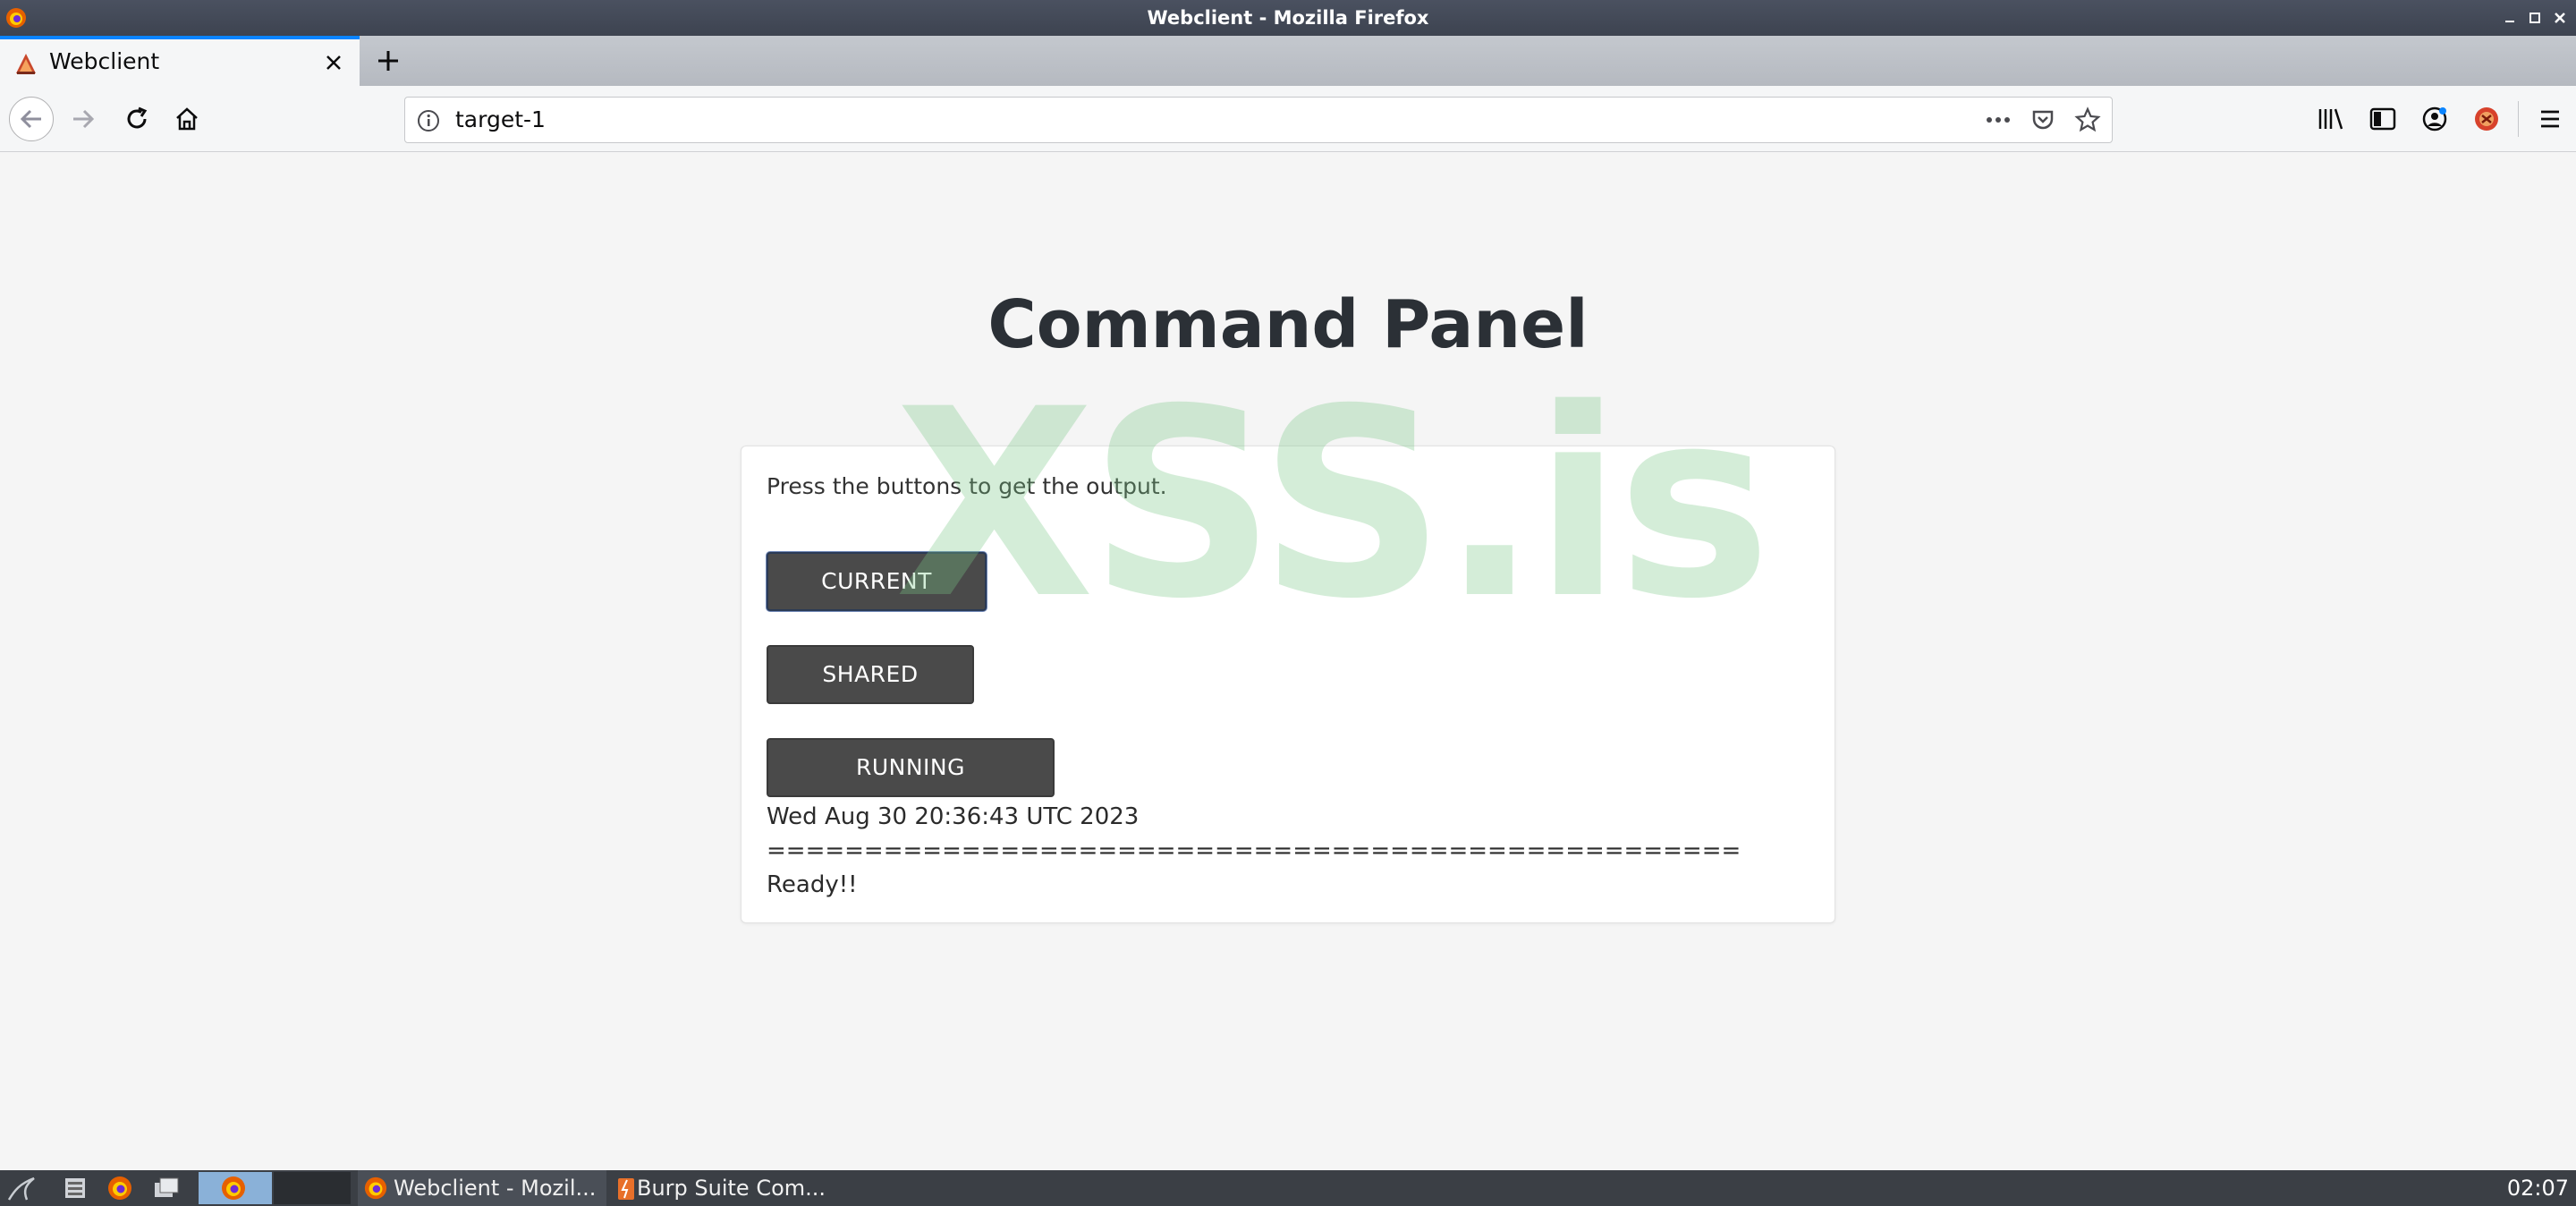 The height and width of the screenshot is (1206, 2576). I want to click on kali-menu-icon, so click(21, 1188).